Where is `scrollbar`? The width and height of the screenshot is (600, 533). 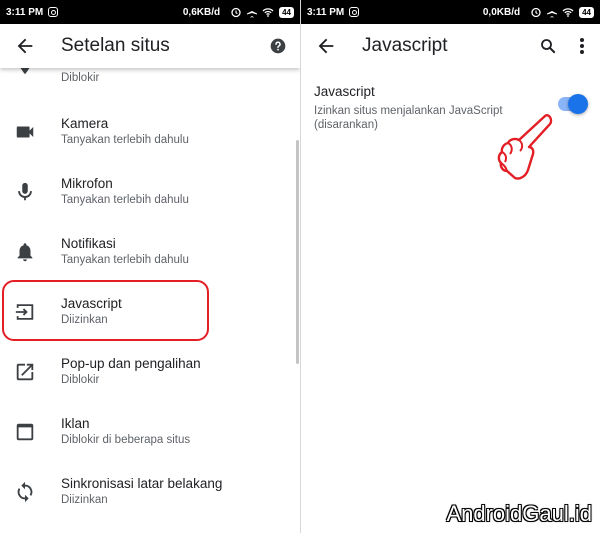 scrollbar is located at coordinates (297, 252).